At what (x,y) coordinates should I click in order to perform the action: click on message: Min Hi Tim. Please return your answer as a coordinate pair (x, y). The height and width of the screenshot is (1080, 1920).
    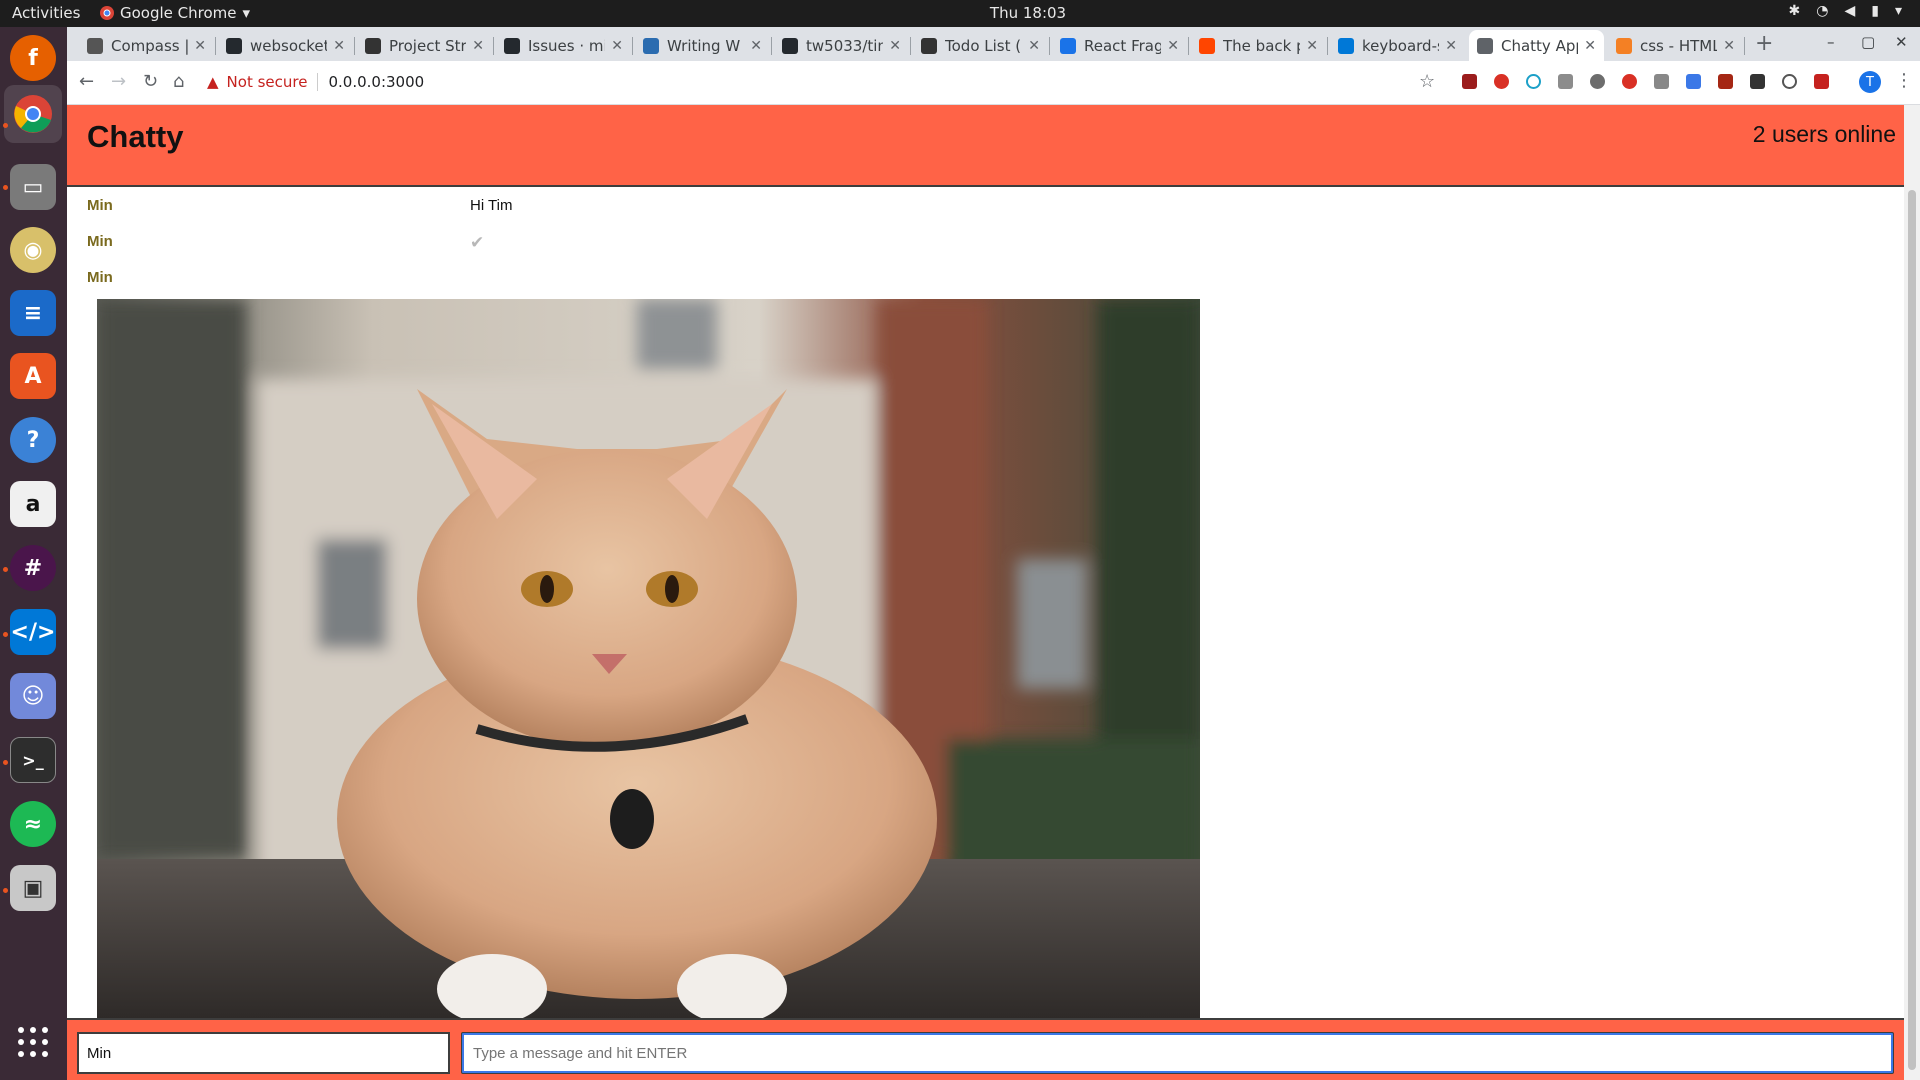
    Looking at the image, I should click on (985, 207).